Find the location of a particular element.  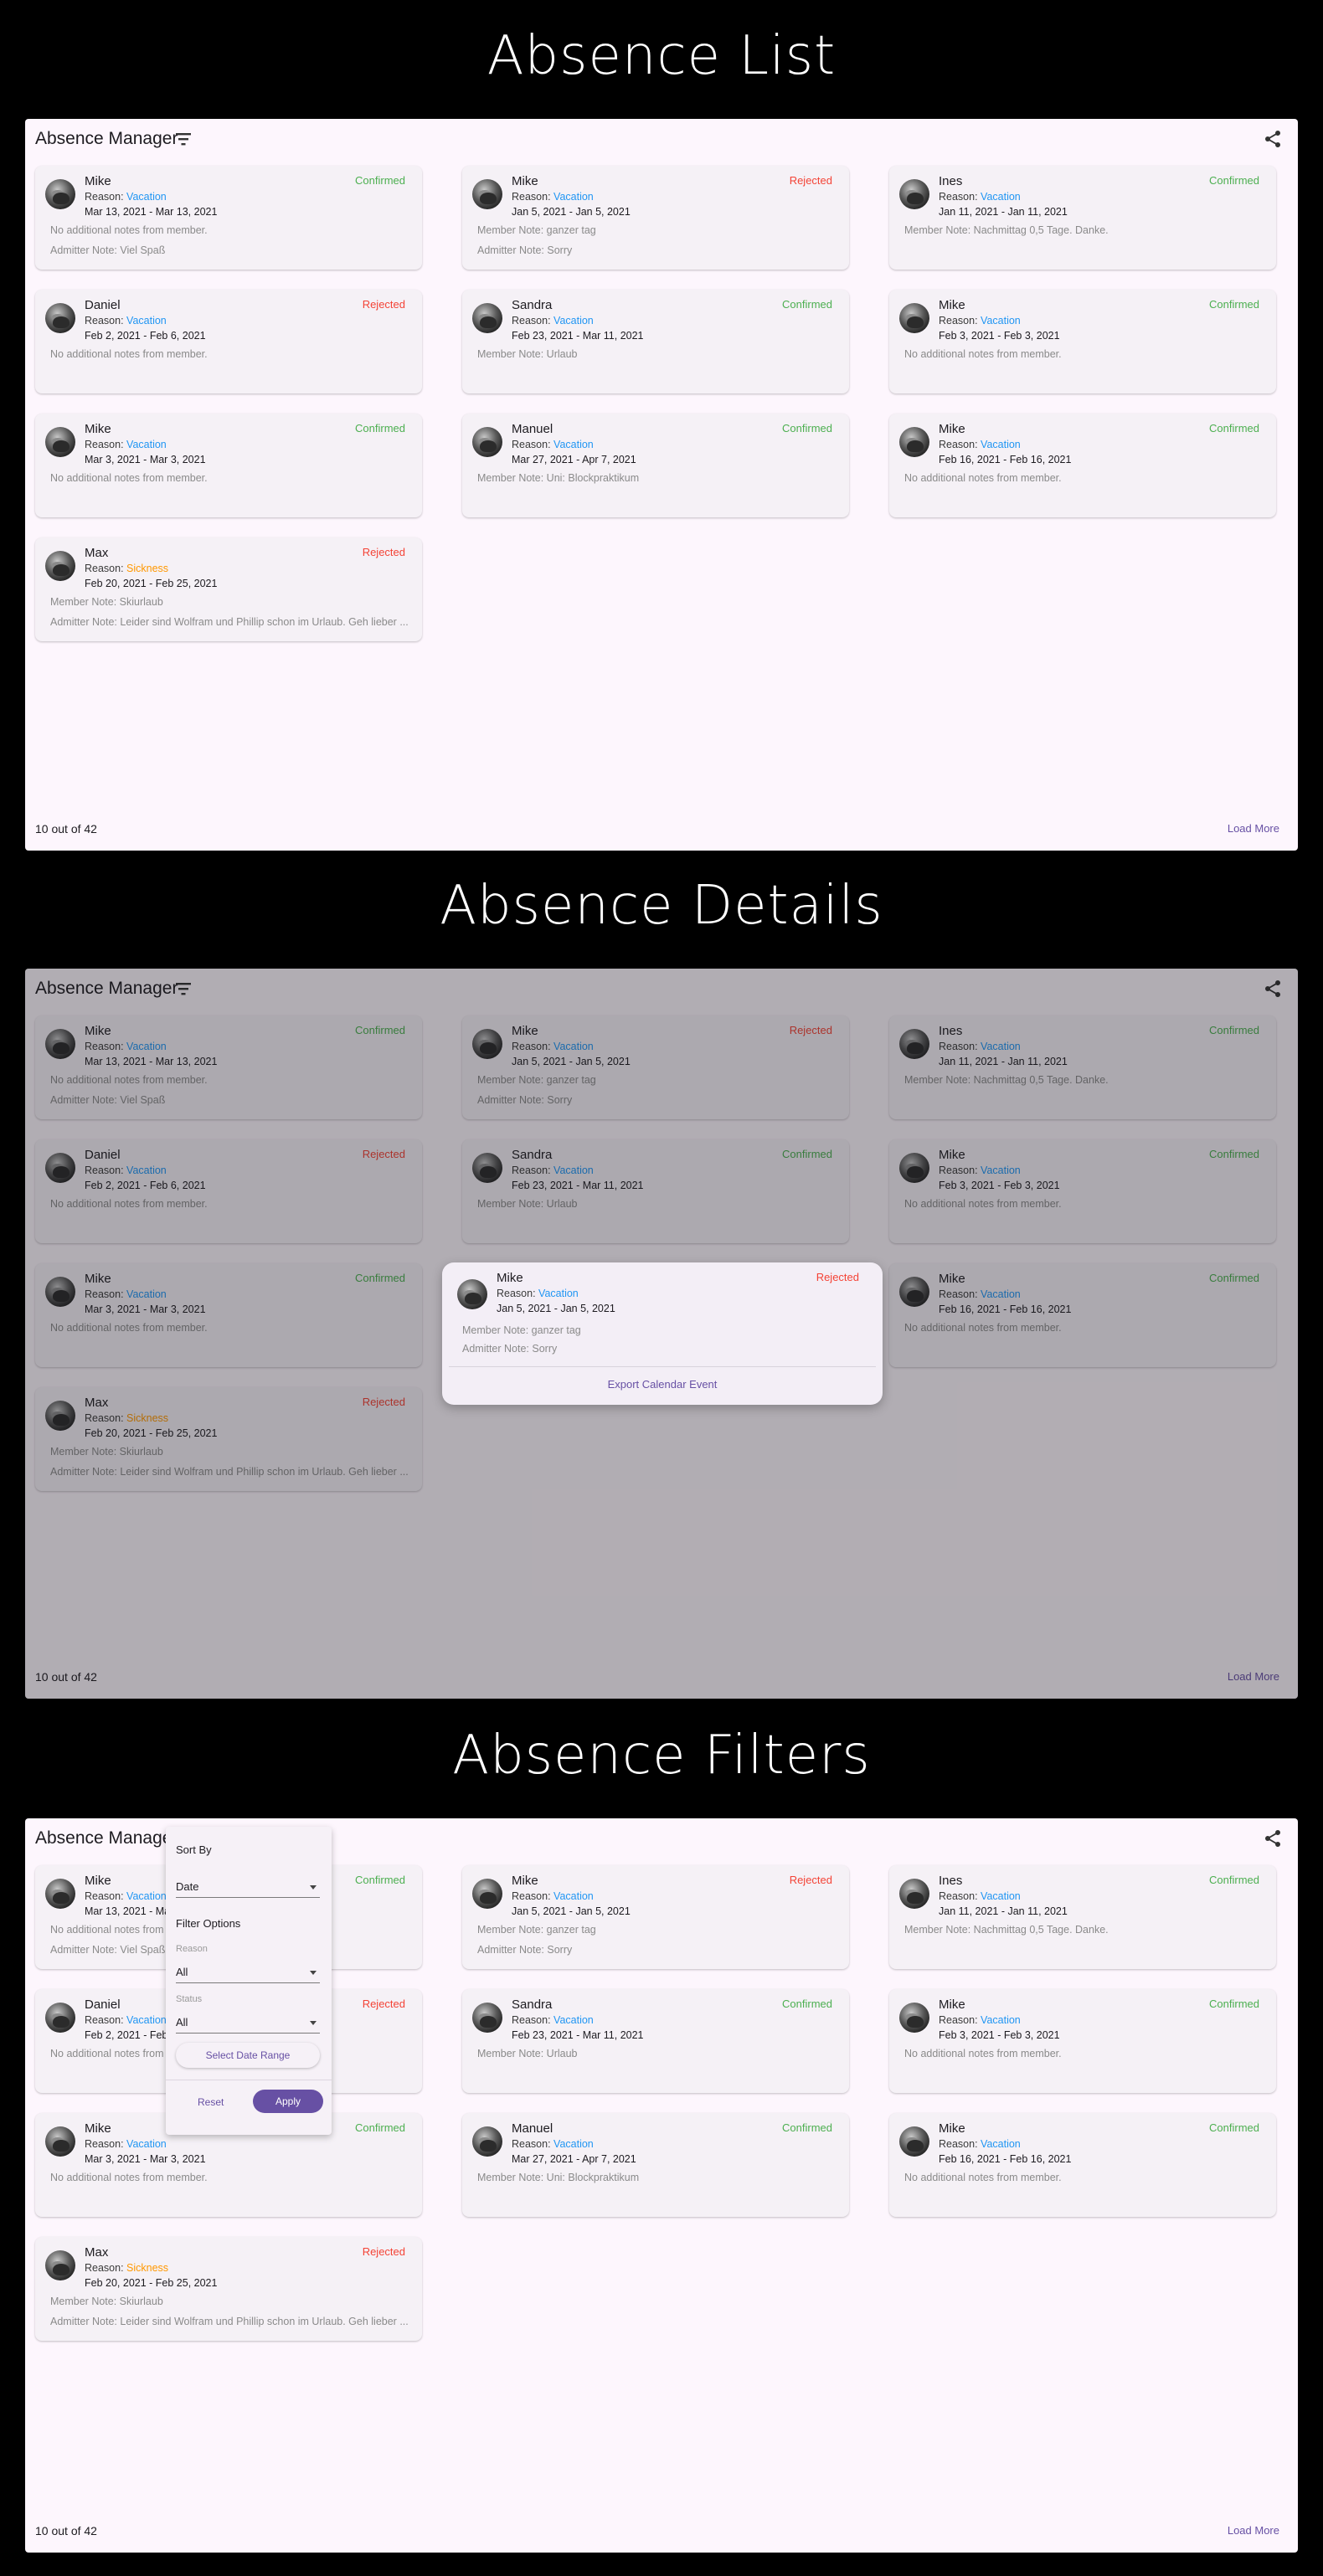

app-bar: Absence Manager is located at coordinates (662, 139).